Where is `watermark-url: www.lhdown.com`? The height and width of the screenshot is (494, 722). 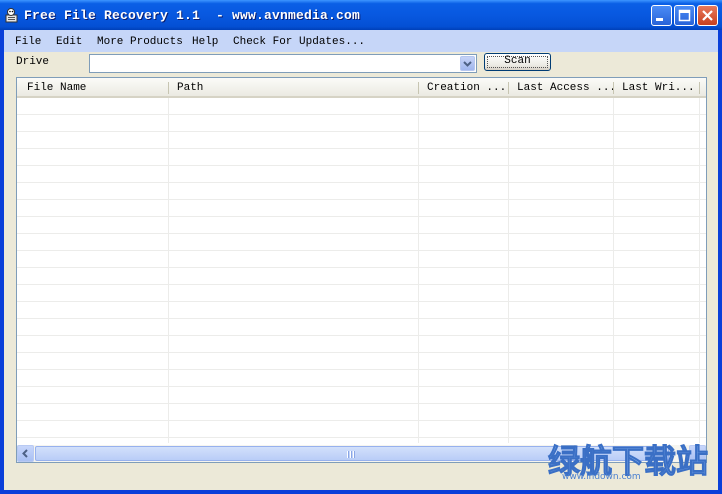
watermark-url: www.lhdown.com is located at coordinates (601, 477).